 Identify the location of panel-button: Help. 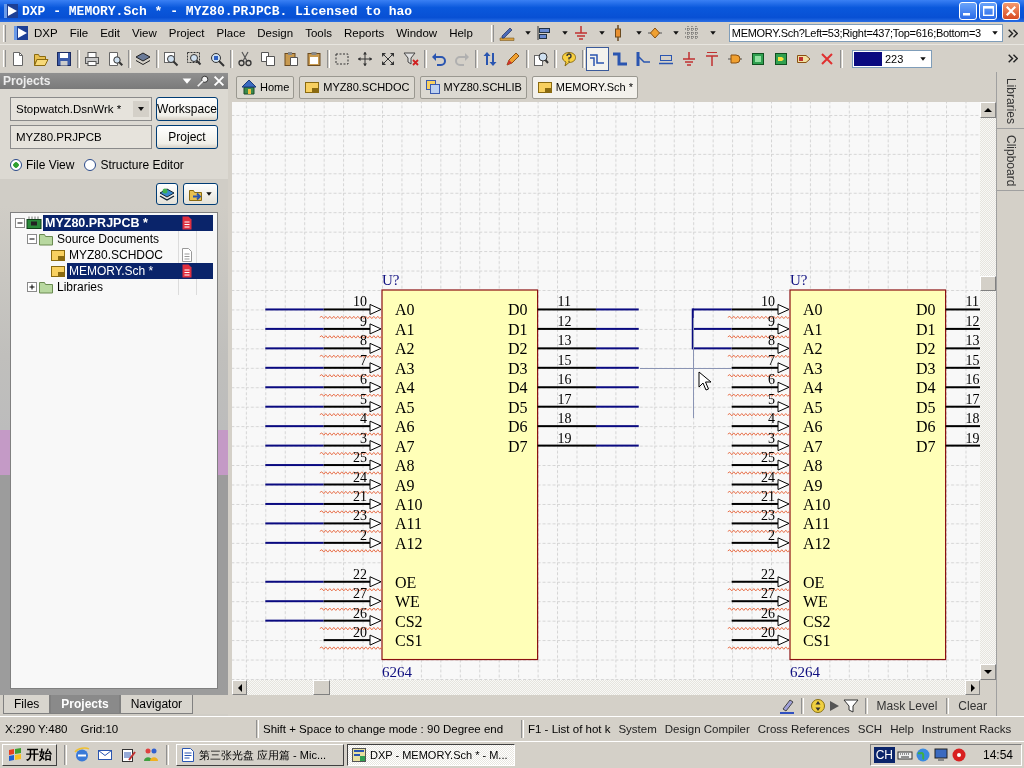
(902, 729).